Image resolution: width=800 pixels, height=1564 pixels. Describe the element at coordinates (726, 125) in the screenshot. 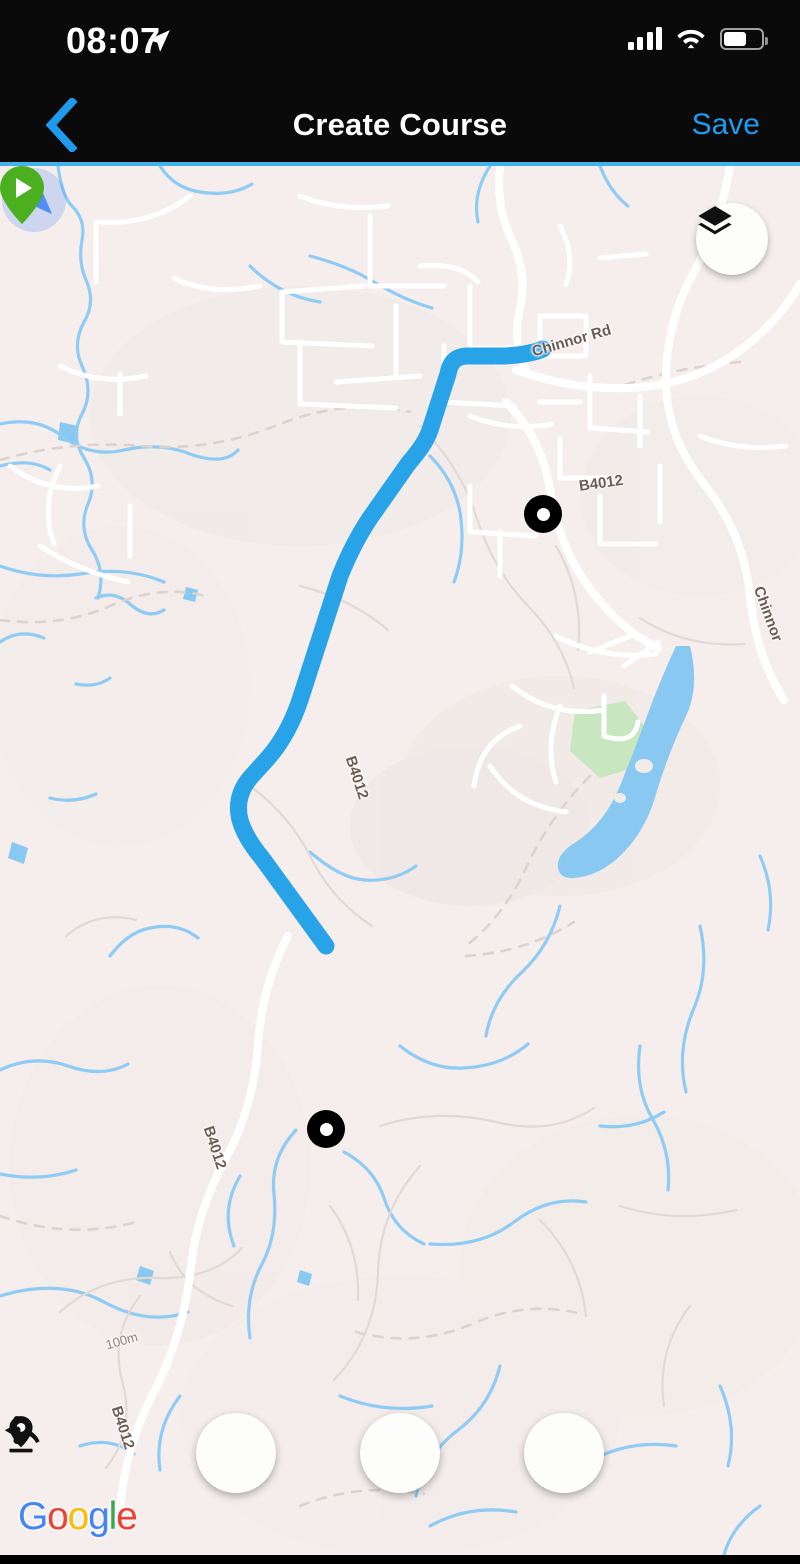

I see `save-button: Save` at that location.